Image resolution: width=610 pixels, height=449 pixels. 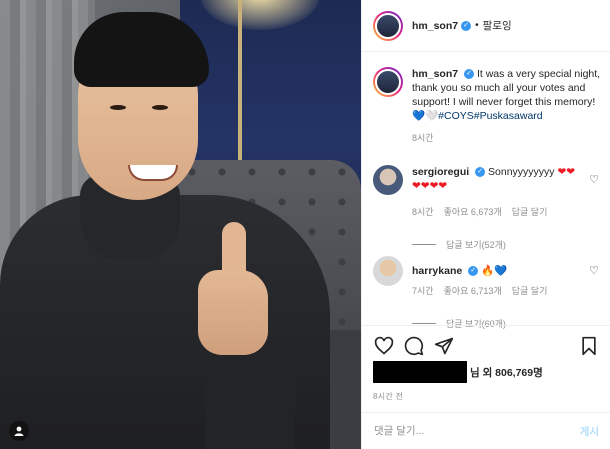 What do you see at coordinates (506, 137) in the screenshot?
I see `caption-meta: 8시간` at bounding box center [506, 137].